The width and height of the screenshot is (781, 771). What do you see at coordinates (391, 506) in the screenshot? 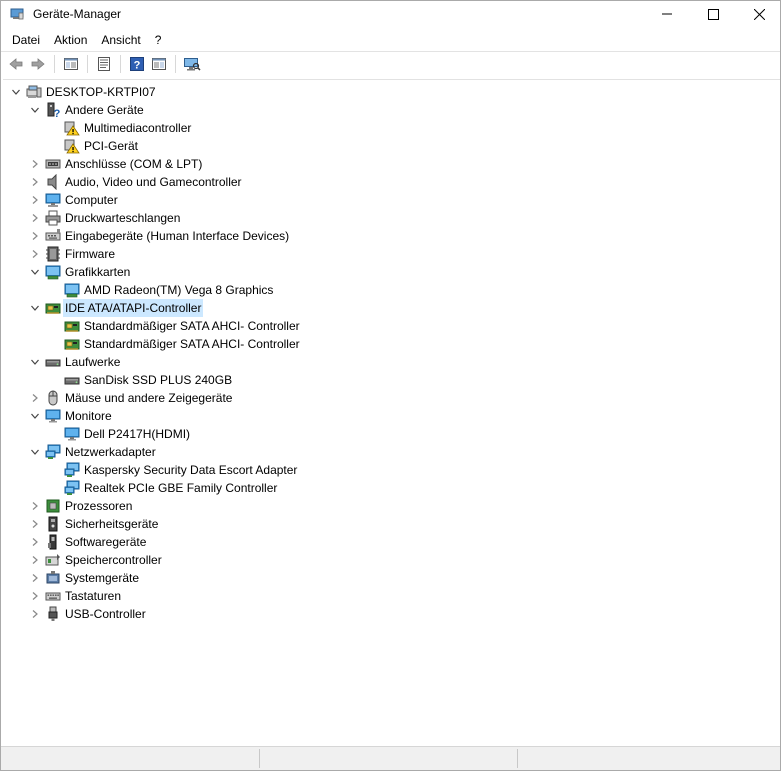
I see `tree-category: Prozessoren` at bounding box center [391, 506].